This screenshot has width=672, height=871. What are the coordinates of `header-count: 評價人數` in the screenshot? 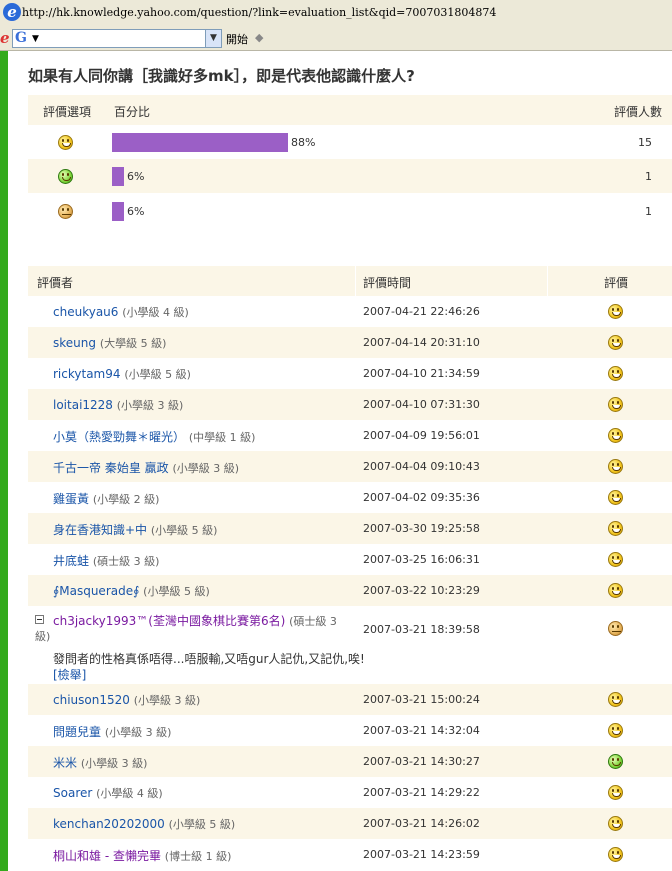 It's located at (638, 112).